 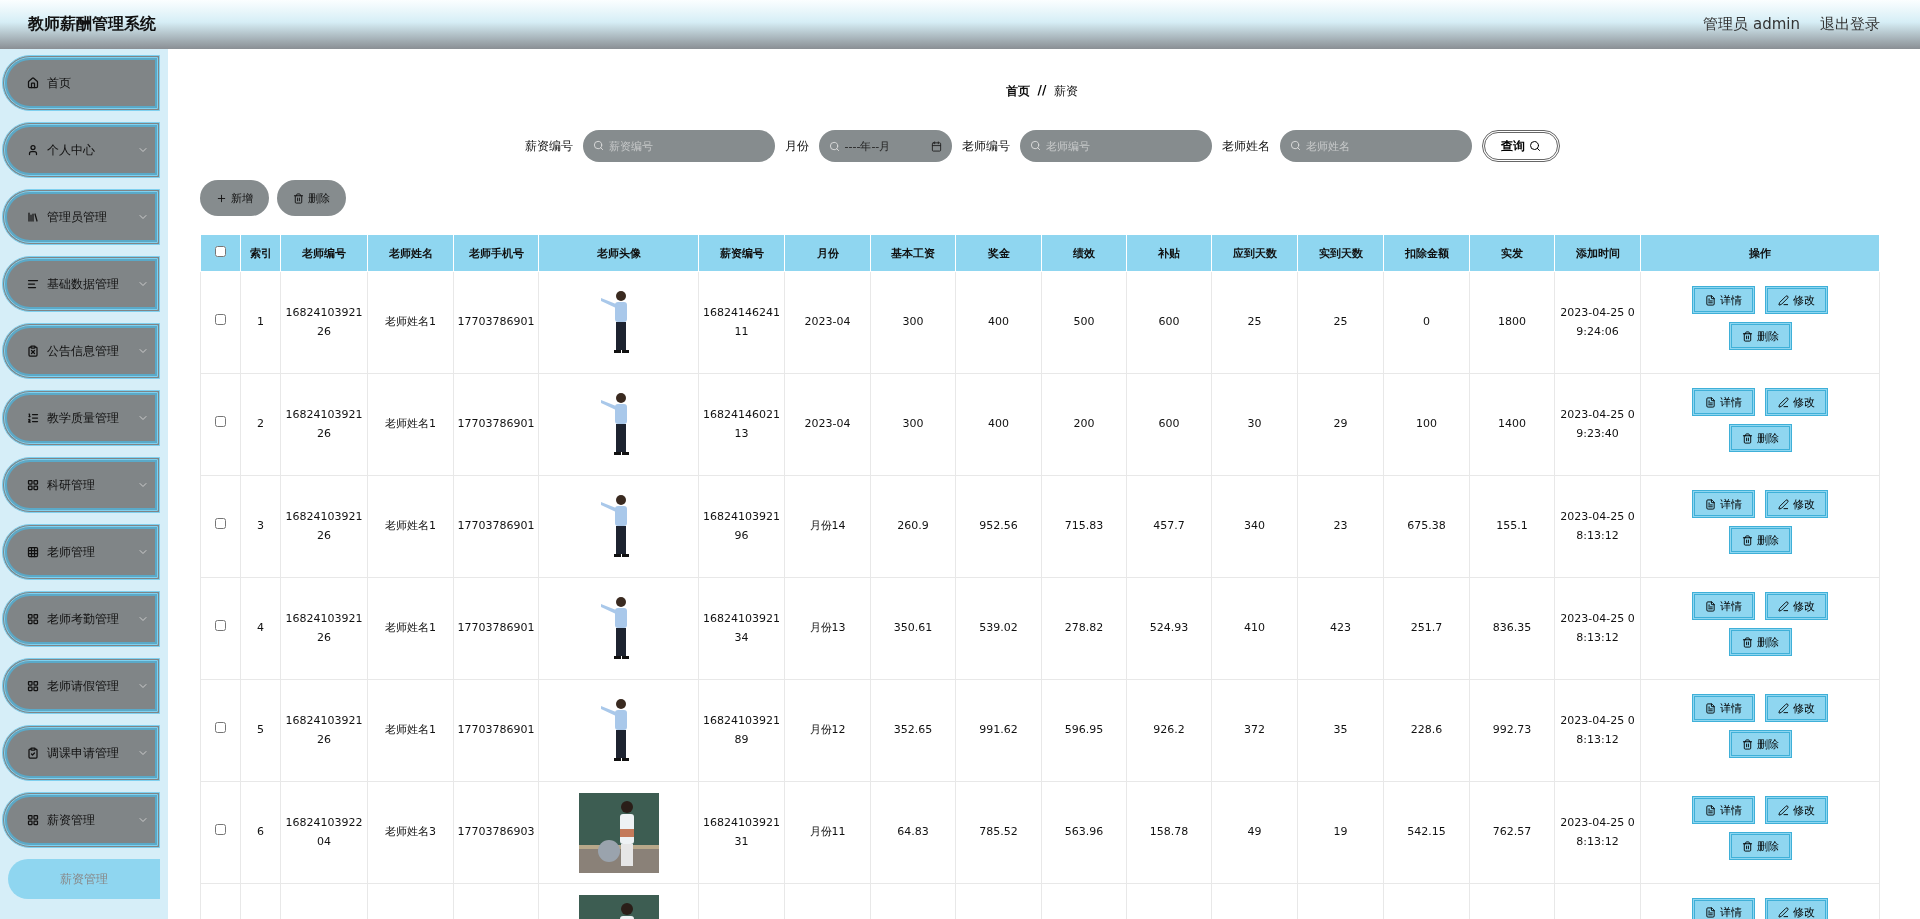 I want to click on column-header: 绩效, so click(x=1084, y=253).